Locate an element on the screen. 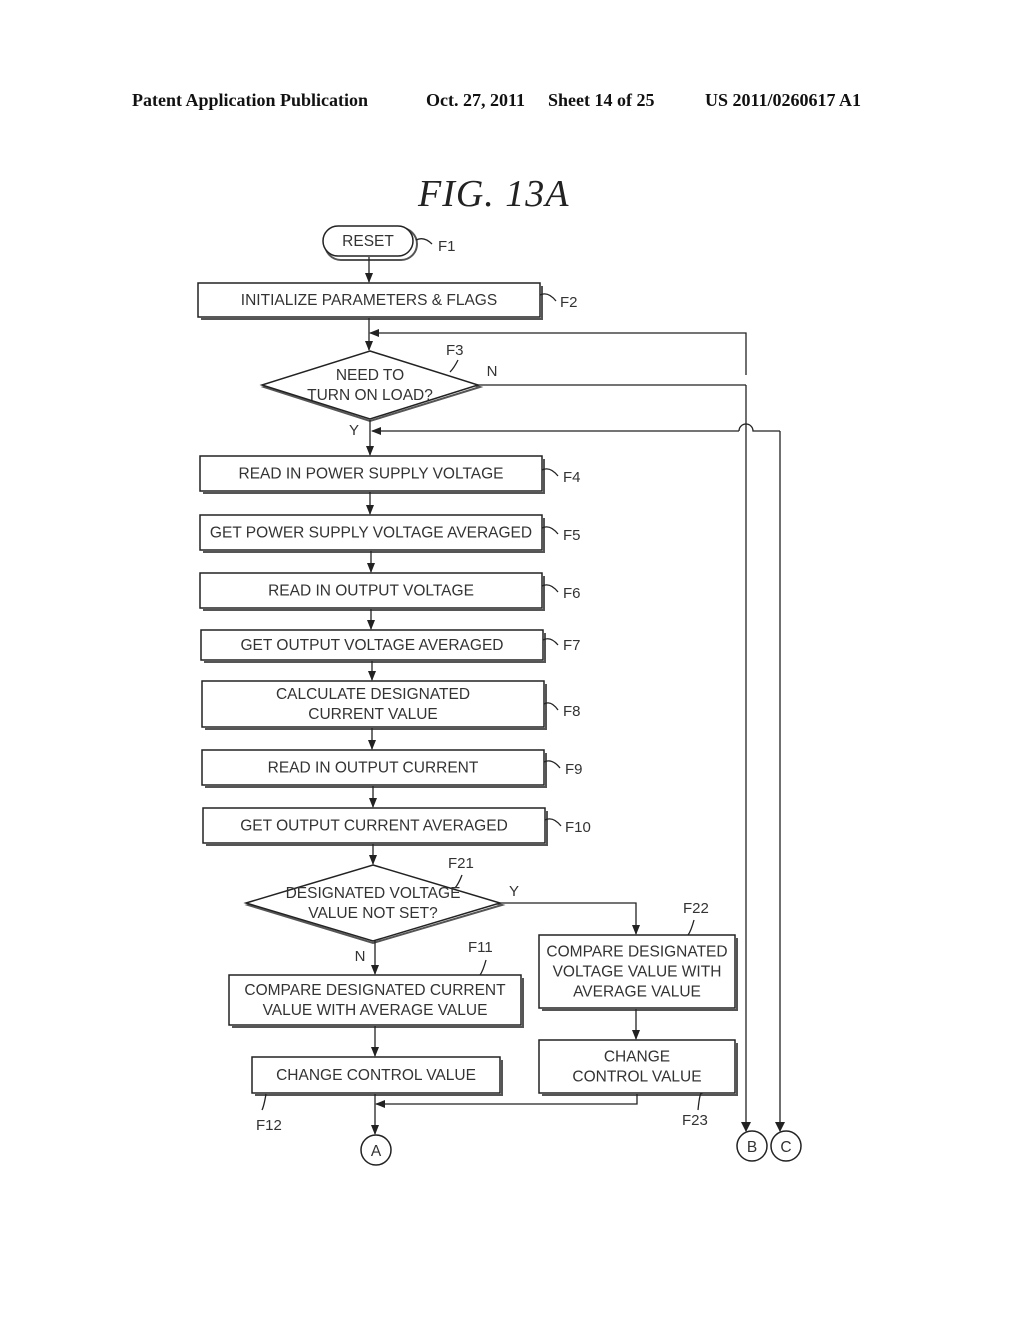  ref-f22-leader is located at coordinates (691, 927).